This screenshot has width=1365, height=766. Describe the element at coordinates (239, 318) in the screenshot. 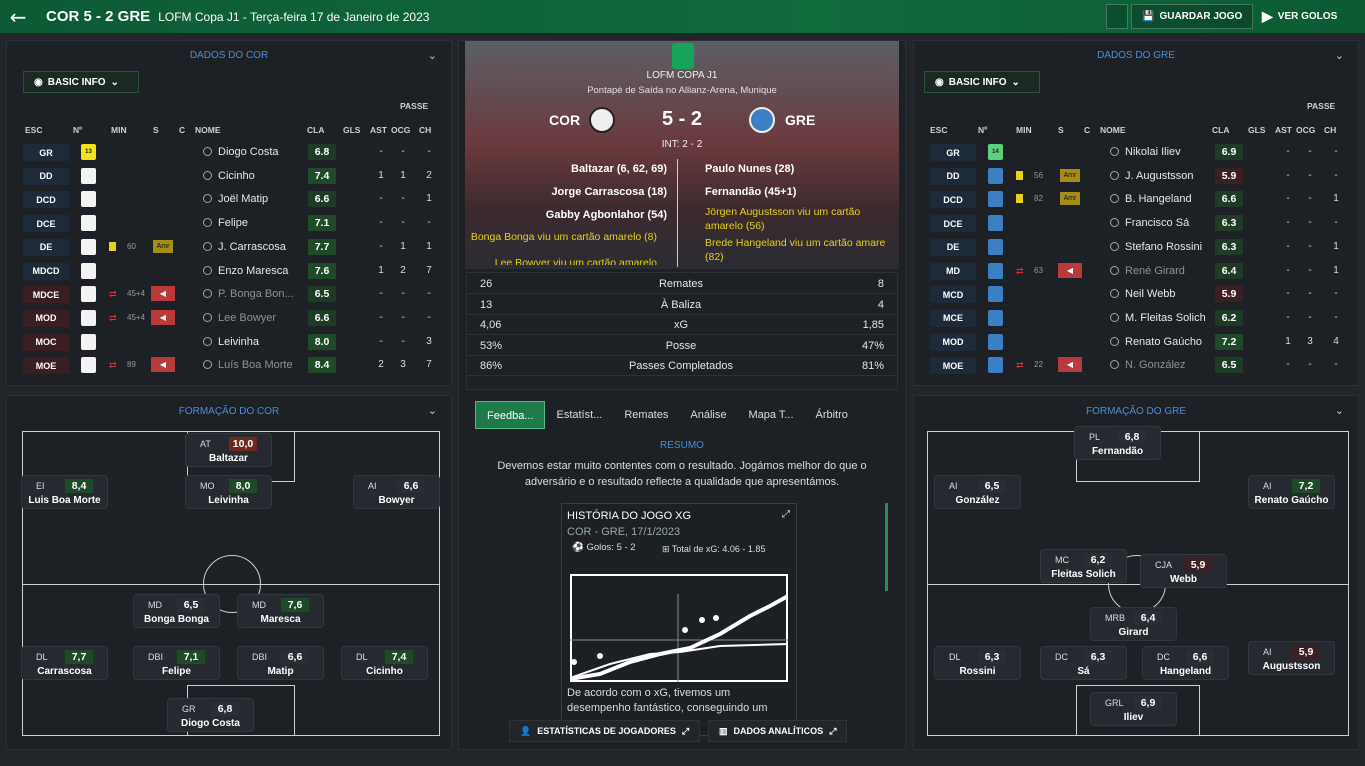

I see `player-name: Lee Bowyer` at that location.